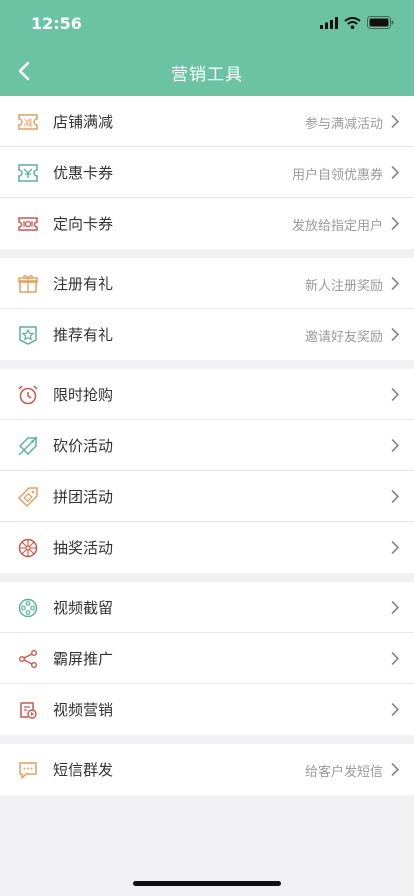 The height and width of the screenshot is (896, 414). I want to click on menu-item-screen-promo: 霸屏推广, so click(207, 658).